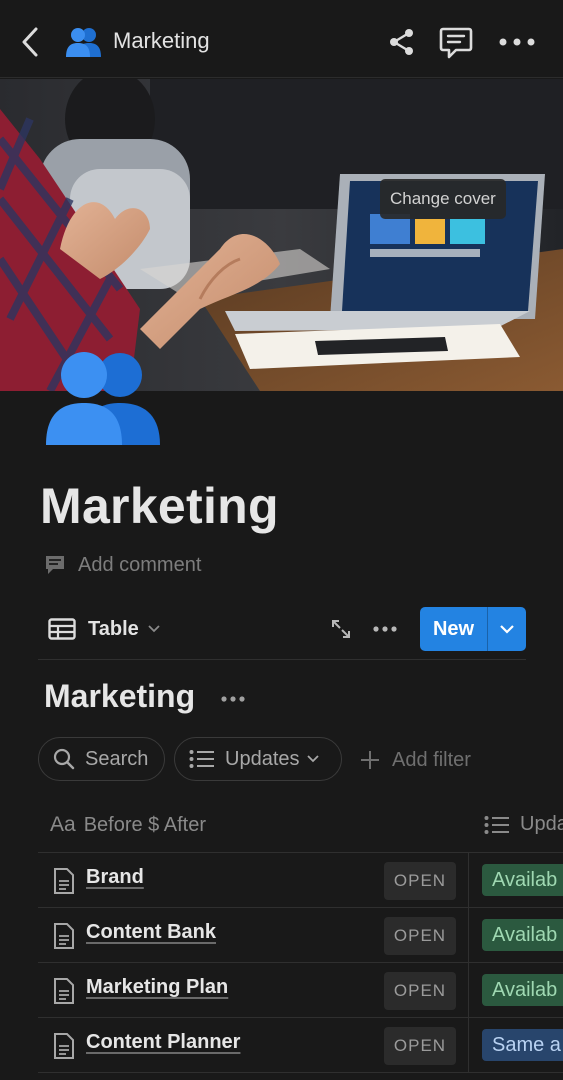 The width and height of the screenshot is (563, 1080). I want to click on row-title: Content Planner, so click(163, 1042).